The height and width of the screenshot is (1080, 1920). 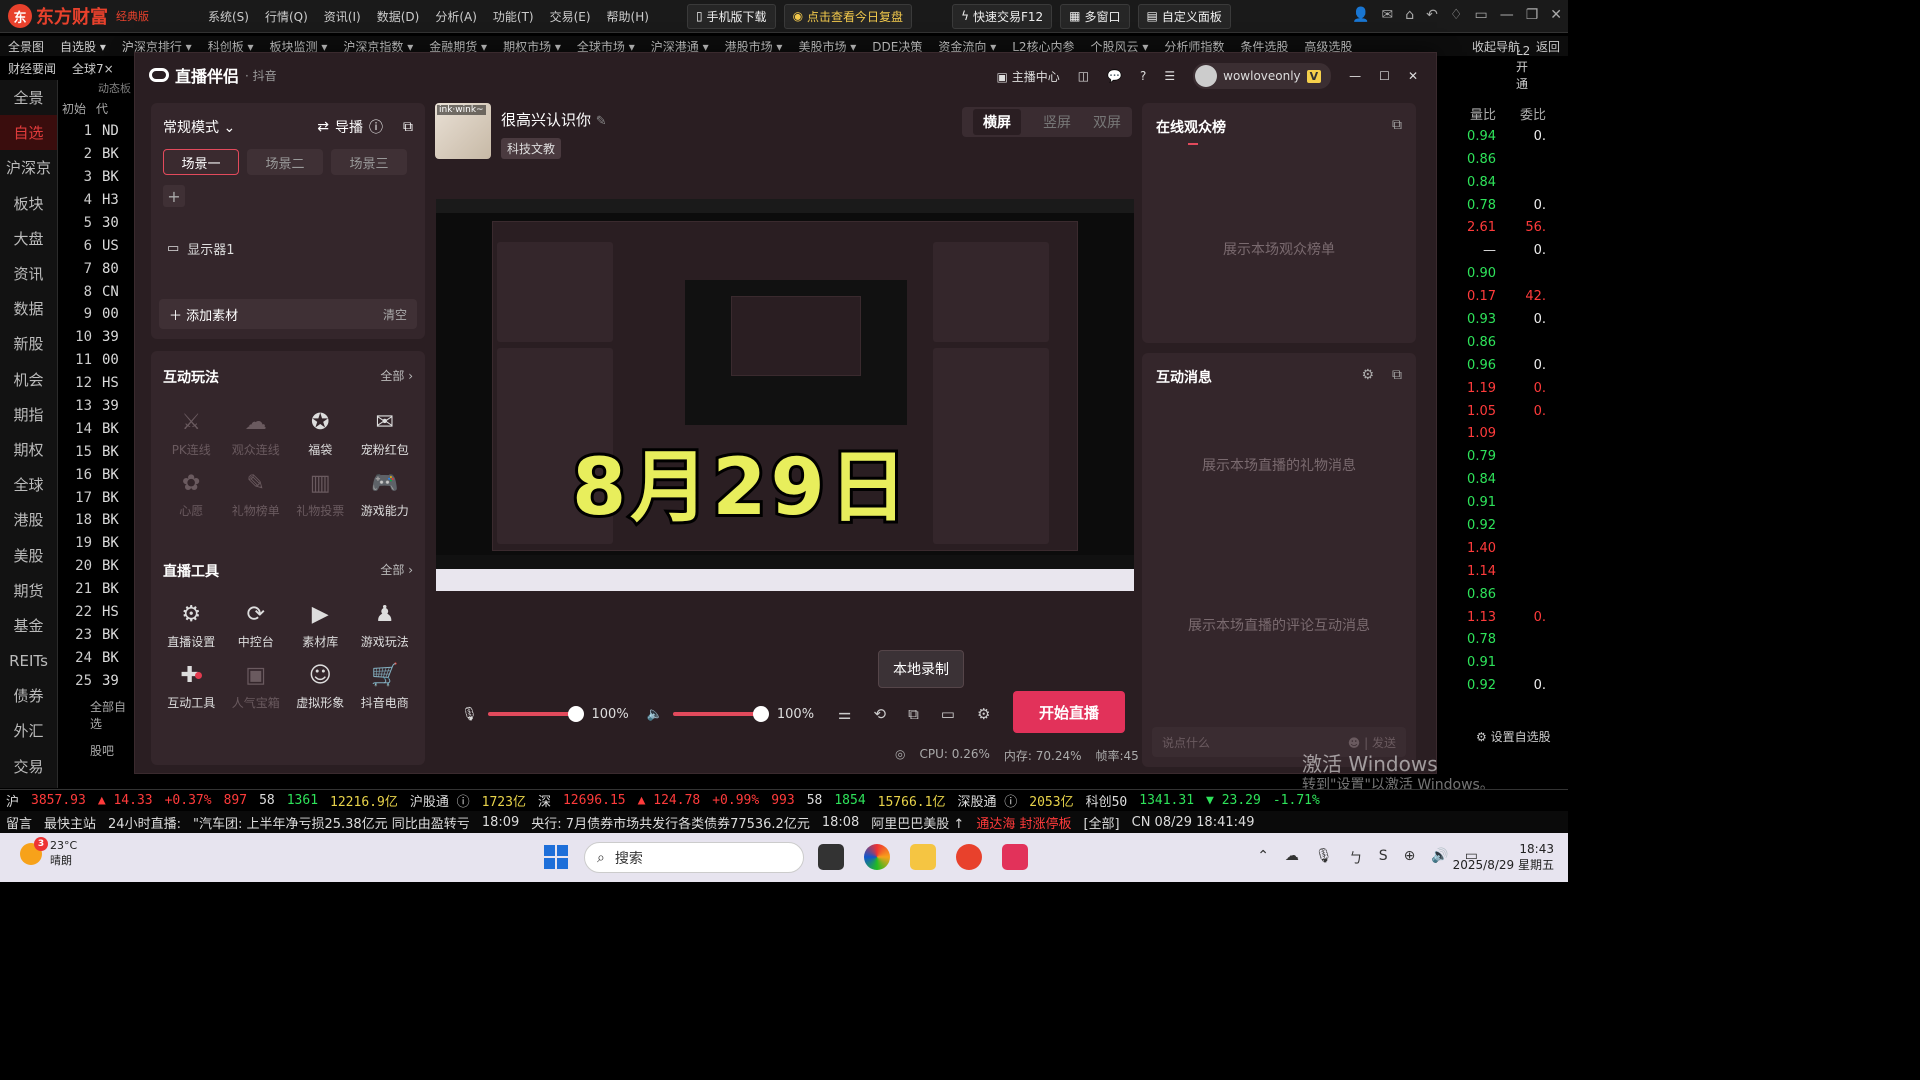 I want to click on news-item: 阿里巴巴美股 ↑, so click(x=917, y=822).